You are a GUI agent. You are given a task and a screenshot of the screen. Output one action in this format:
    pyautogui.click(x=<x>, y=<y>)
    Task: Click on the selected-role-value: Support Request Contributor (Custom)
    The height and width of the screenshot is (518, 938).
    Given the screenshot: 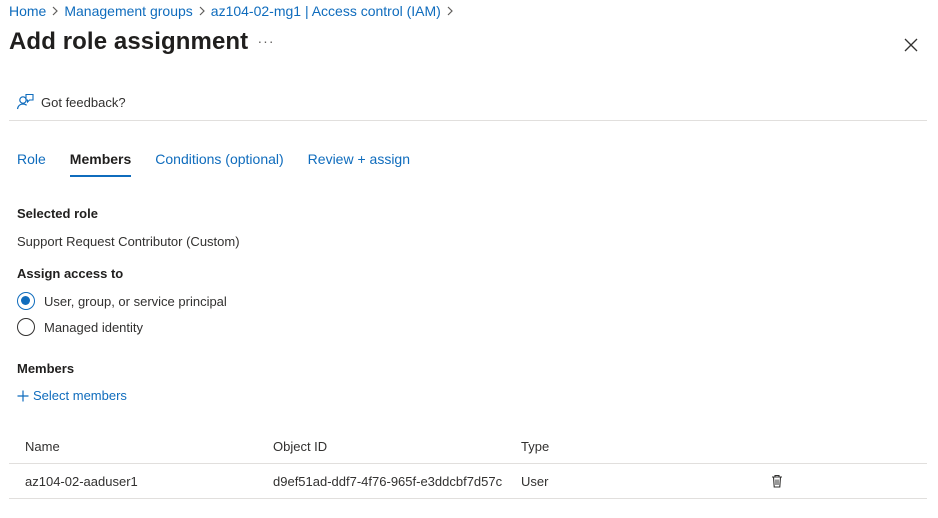 What is the action you would take?
    pyautogui.click(x=128, y=241)
    